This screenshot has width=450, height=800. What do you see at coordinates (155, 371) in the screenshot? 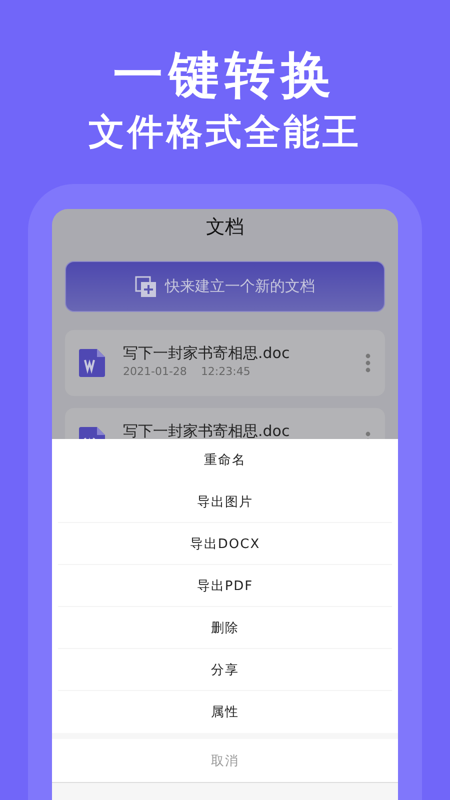
I see `document-date: 2021-01-28` at bounding box center [155, 371].